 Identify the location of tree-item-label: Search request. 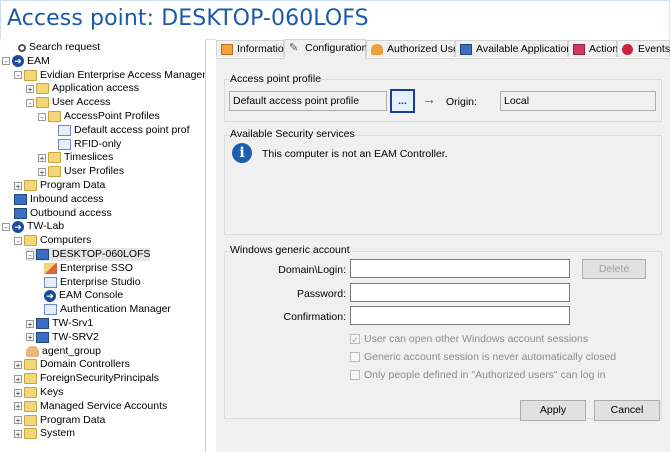
(65, 47).